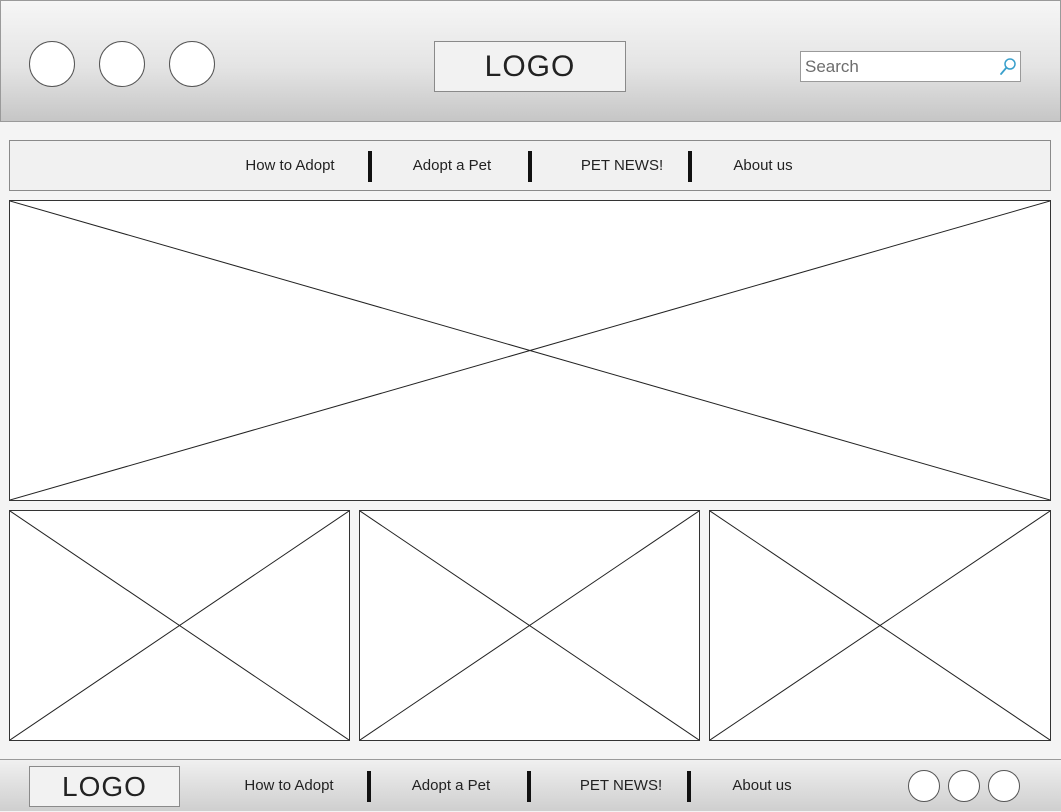  I want to click on footer-link-about-us: About us, so click(762, 786).